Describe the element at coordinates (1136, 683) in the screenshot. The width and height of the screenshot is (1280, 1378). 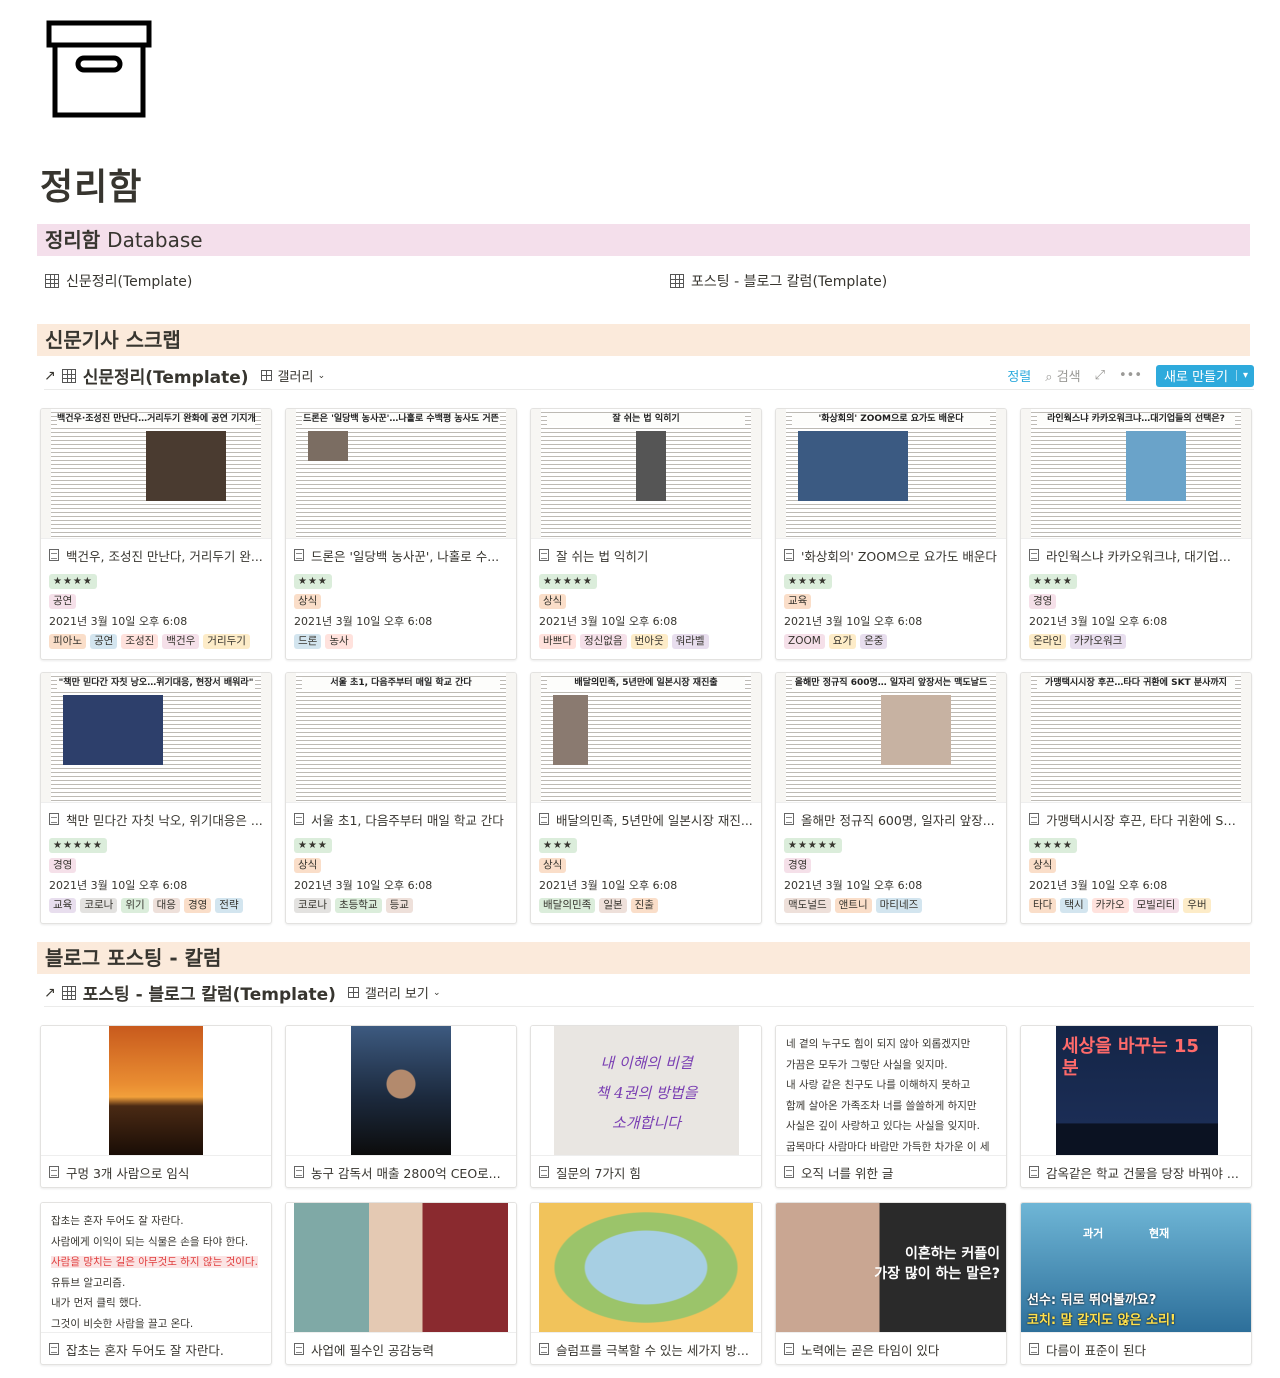
I see `clipping-headline: 가맹택시시장 후끈…타다 귀환에 SKT 분사까지` at that location.